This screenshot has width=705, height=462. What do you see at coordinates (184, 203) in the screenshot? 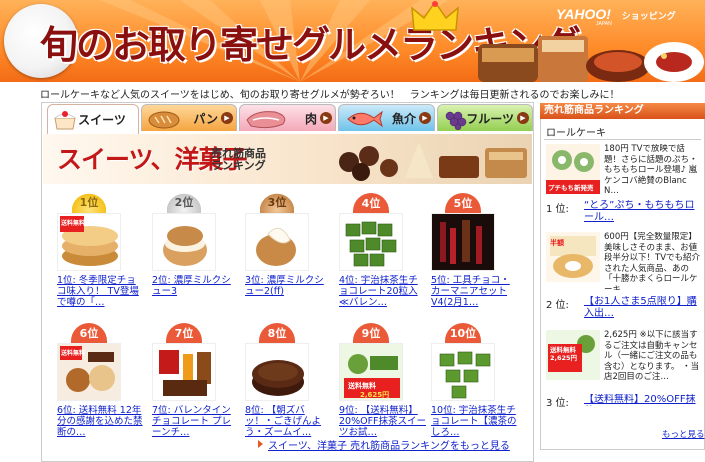
I see `rank-badge: 2位` at bounding box center [184, 203].